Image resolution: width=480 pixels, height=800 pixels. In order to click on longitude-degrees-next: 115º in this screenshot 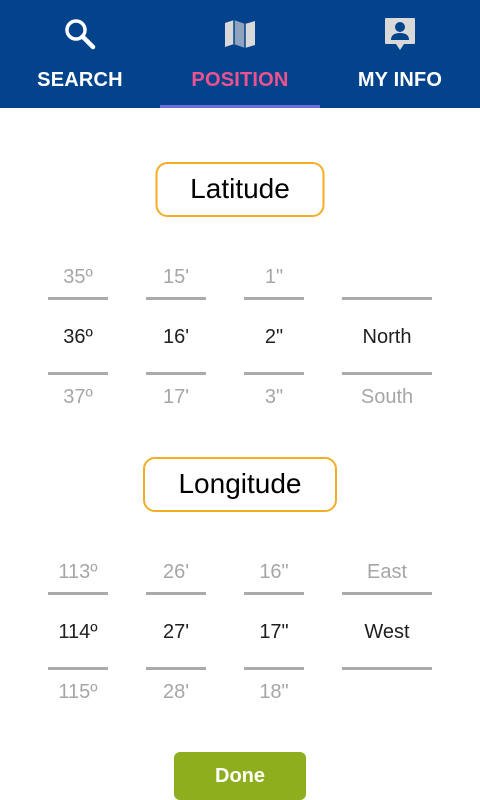, I will do `click(78, 692)`.